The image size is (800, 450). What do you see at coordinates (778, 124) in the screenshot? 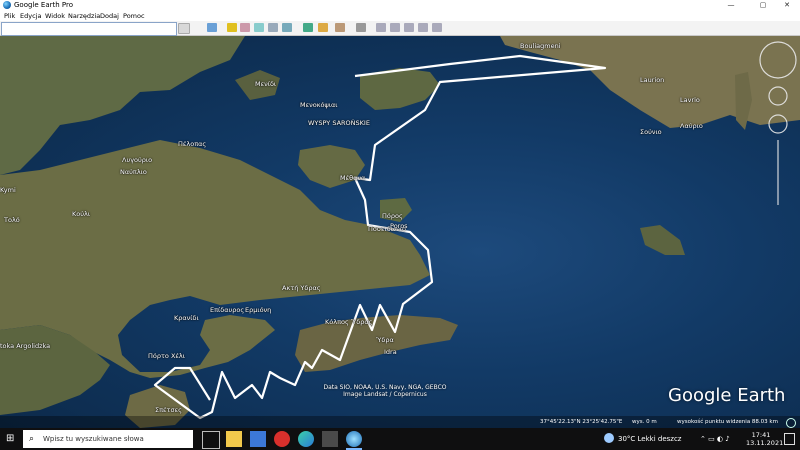
I see `move-joystick` at bounding box center [778, 124].